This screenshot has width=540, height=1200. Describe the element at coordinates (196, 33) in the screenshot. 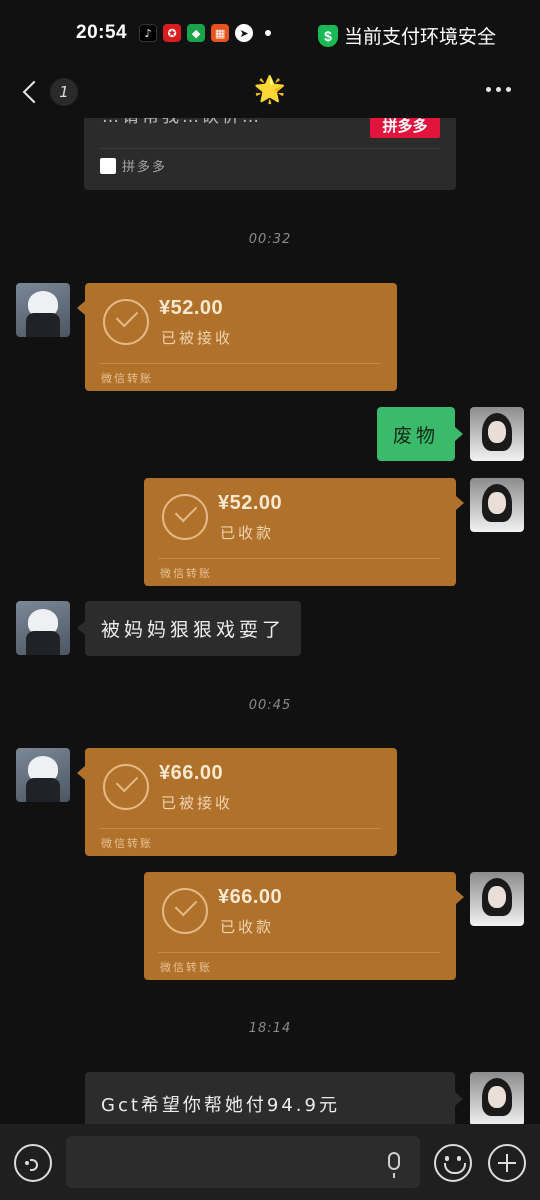

I see `shield-app-icon: ◆` at that location.